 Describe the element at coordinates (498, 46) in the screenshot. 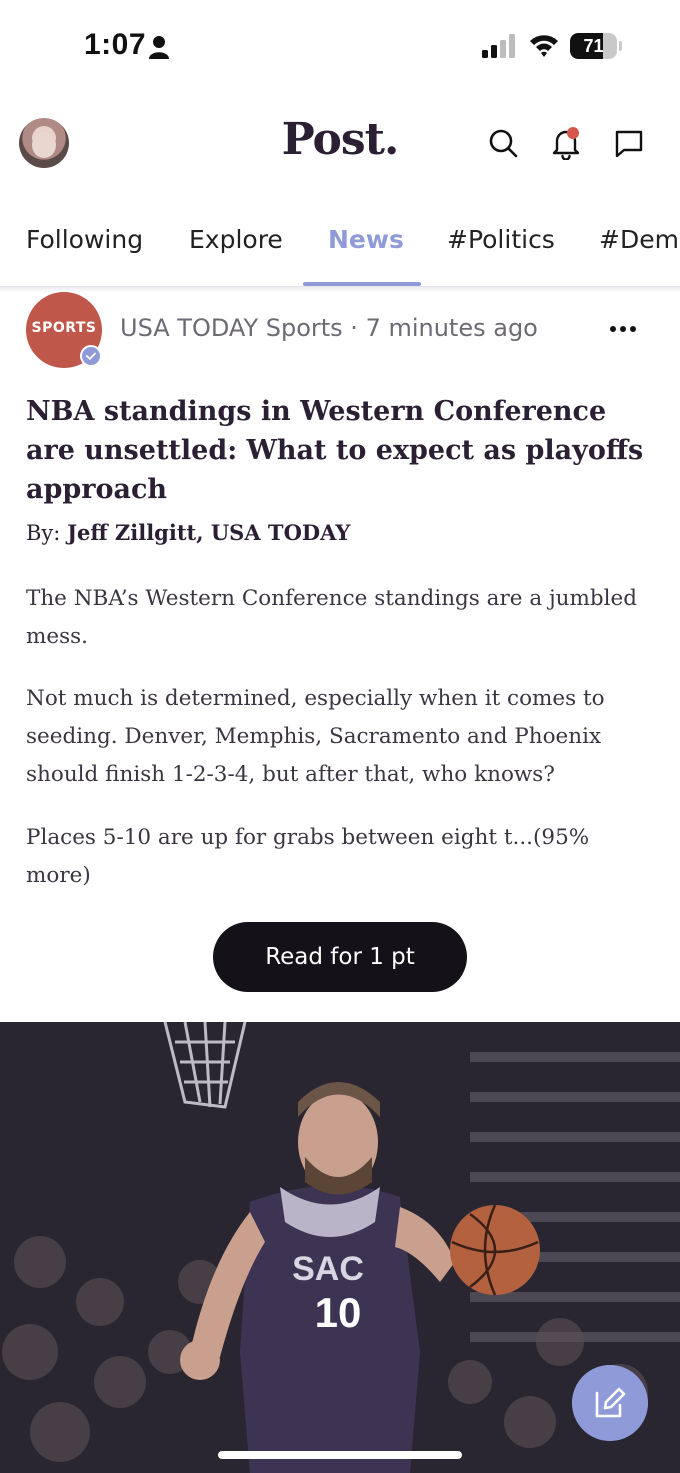

I see `signal-icon` at that location.